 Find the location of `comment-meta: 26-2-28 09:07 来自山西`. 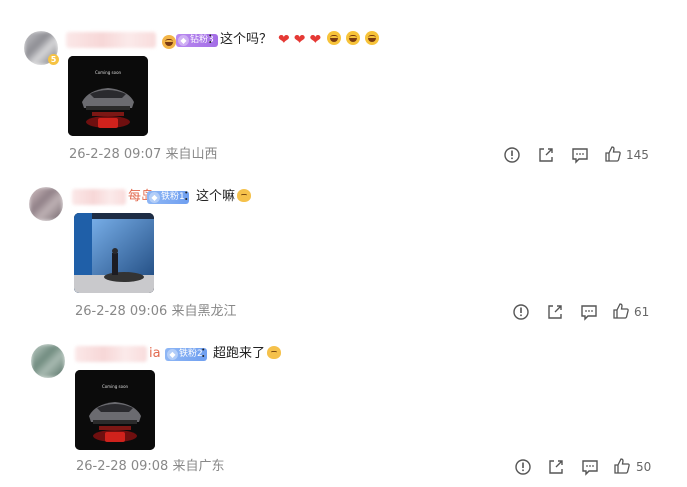

comment-meta: 26-2-28 09:07 来自山西 is located at coordinates (143, 154).